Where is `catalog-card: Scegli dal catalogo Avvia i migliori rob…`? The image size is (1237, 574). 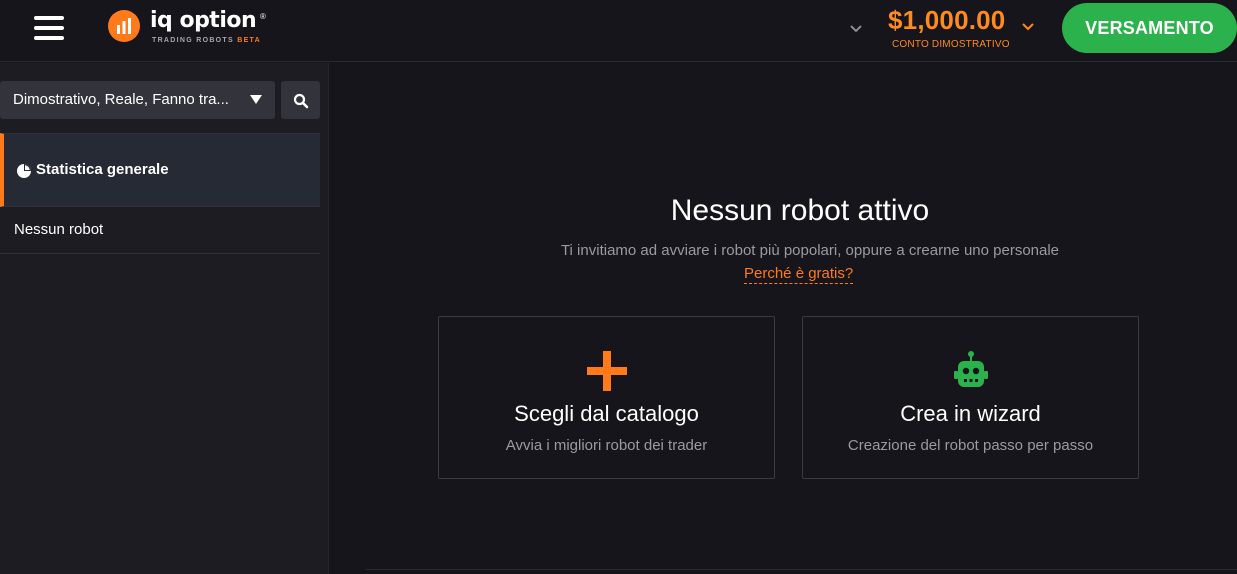
catalog-card: Scegli dal catalogo Avvia i migliori rob… is located at coordinates (606, 397).